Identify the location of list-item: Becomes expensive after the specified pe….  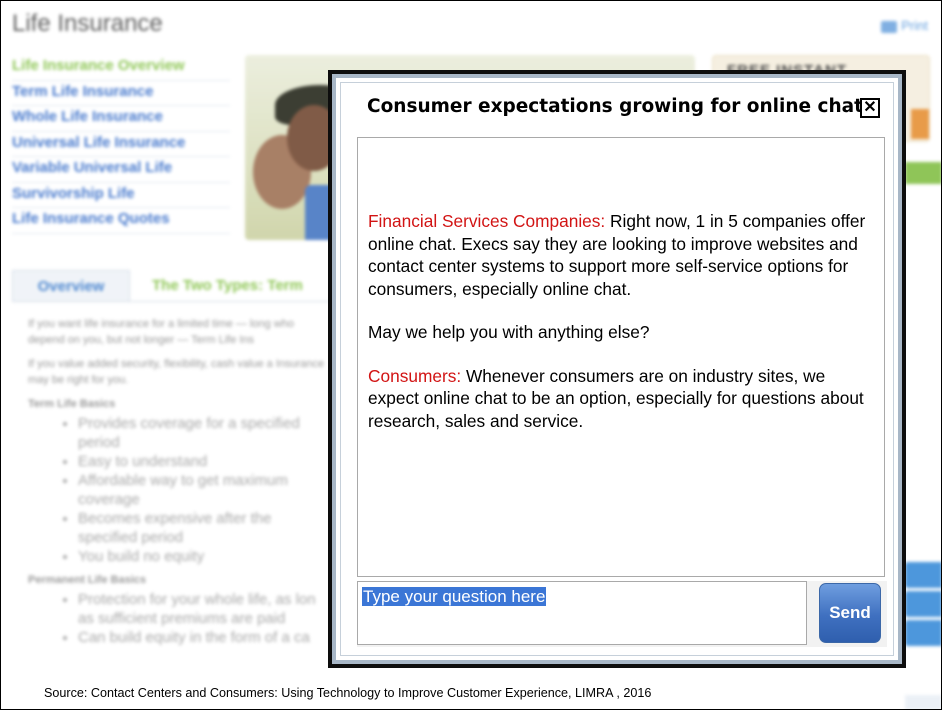
(203, 528).